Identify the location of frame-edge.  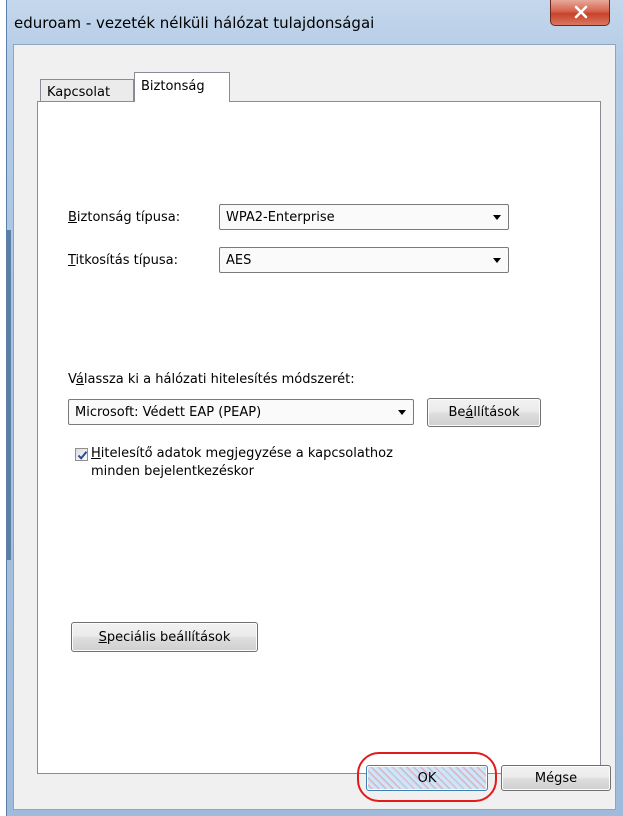
(9, 395).